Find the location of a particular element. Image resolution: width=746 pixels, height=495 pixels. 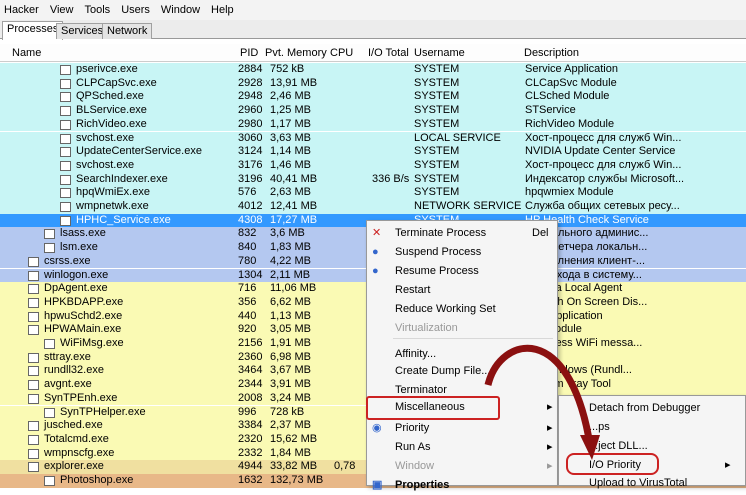

process-name: svchost.exe is located at coordinates (105, 137).